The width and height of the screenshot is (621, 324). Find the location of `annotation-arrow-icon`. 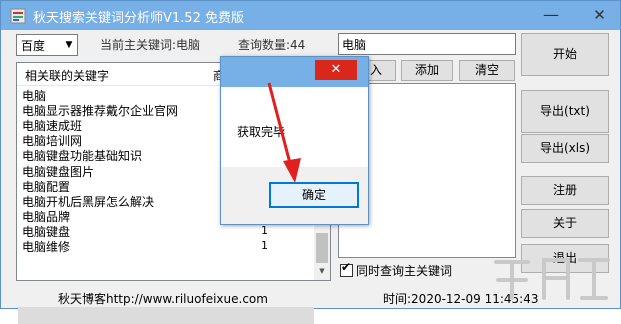

annotation-arrow-icon is located at coordinates (284, 132).